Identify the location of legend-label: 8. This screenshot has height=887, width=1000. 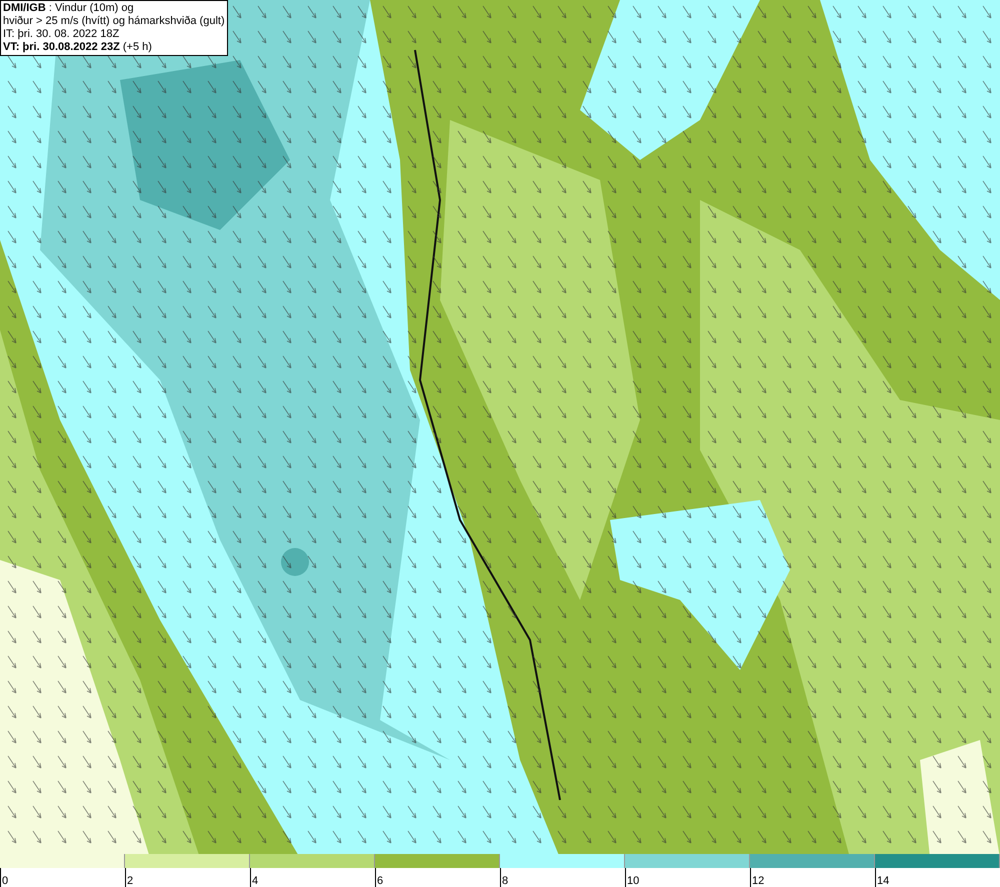
(505, 881).